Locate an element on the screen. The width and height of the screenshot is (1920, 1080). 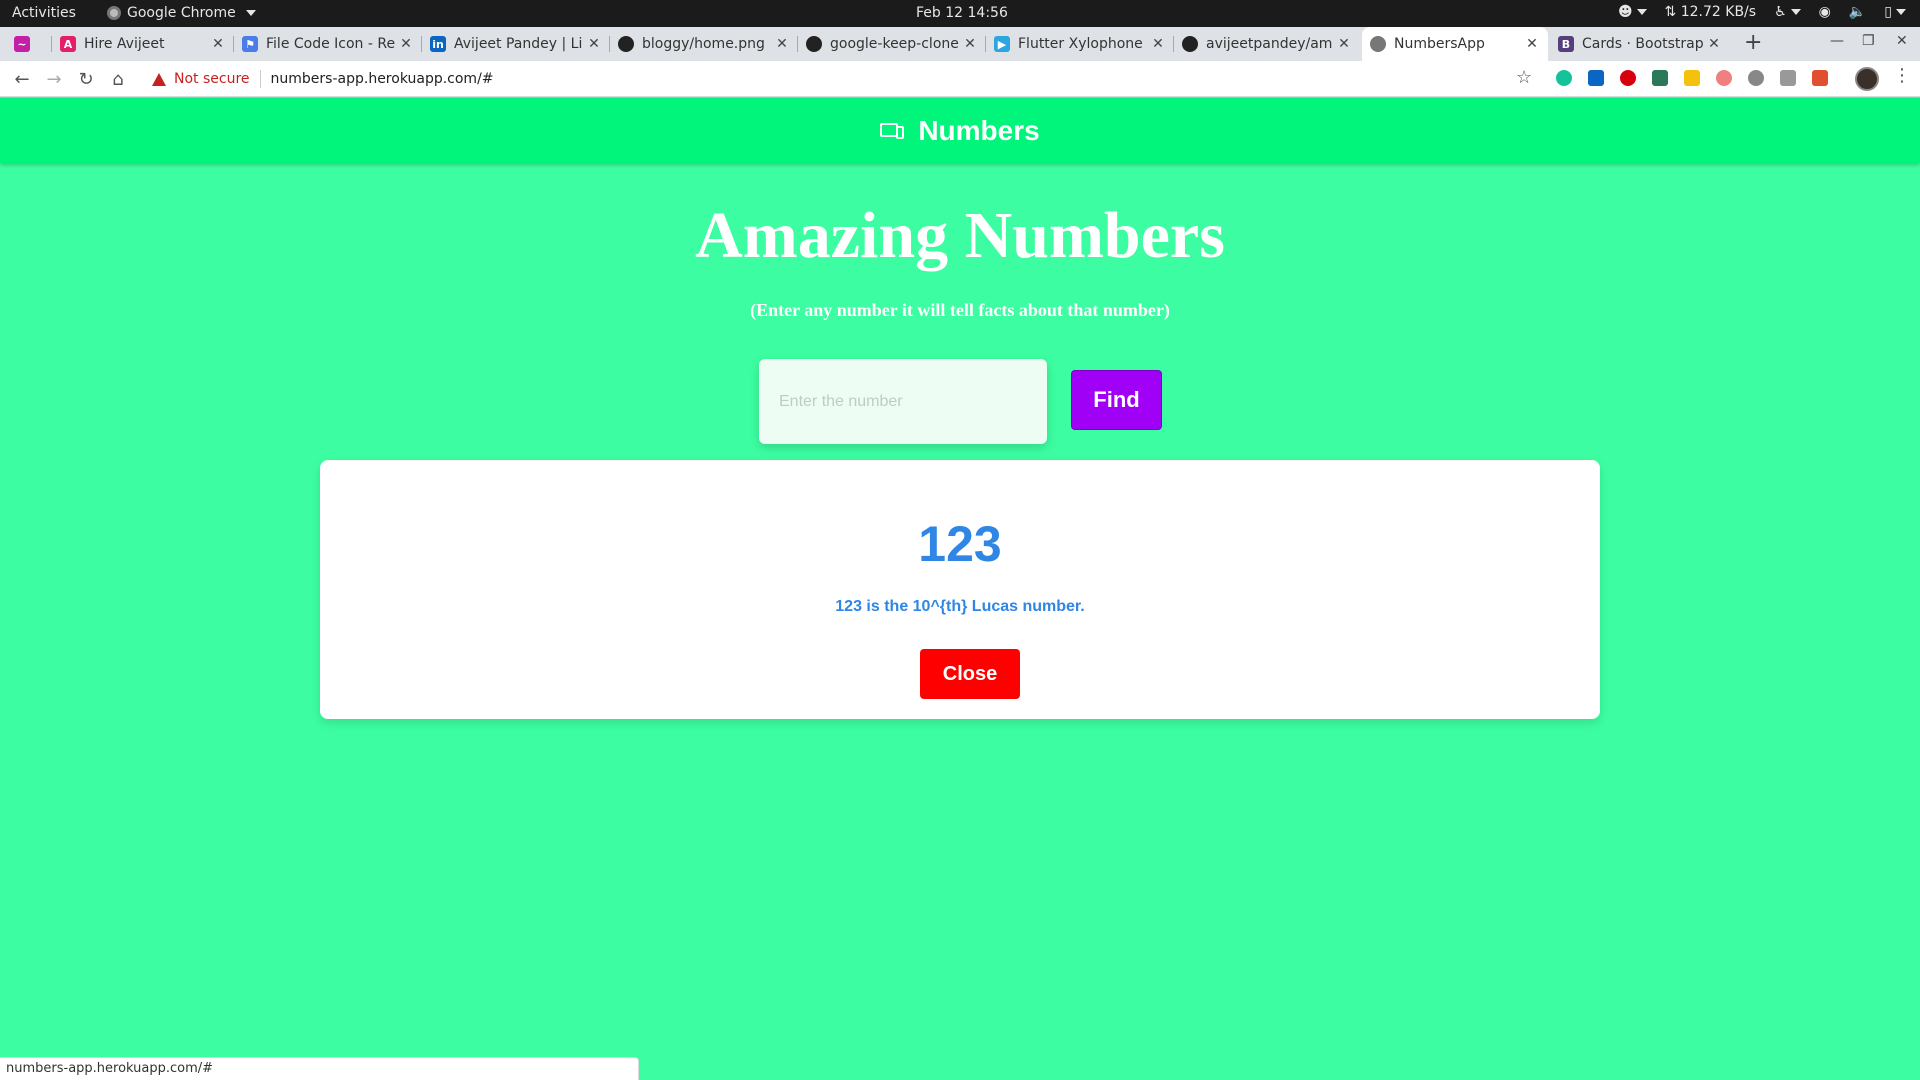
omnibox-divider is located at coordinates (260, 79).